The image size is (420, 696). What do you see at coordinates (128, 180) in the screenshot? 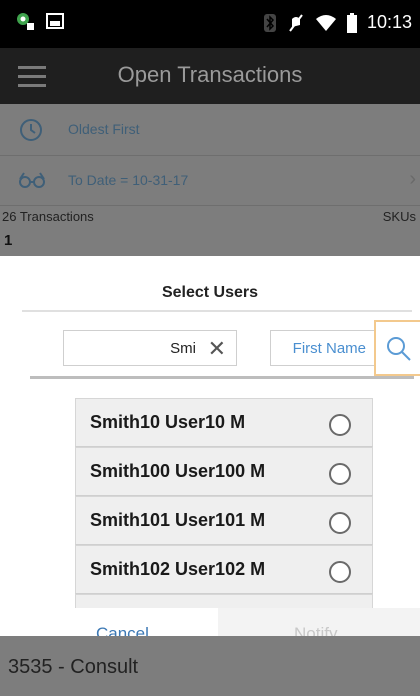
I see `date-filter-label: To Date = 10-31-17` at bounding box center [128, 180].